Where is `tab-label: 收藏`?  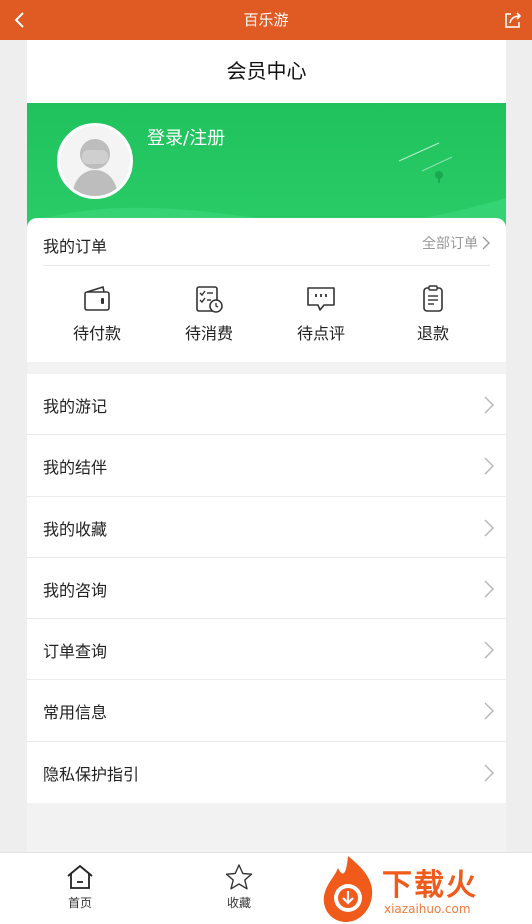 tab-label: 收藏 is located at coordinates (238, 903).